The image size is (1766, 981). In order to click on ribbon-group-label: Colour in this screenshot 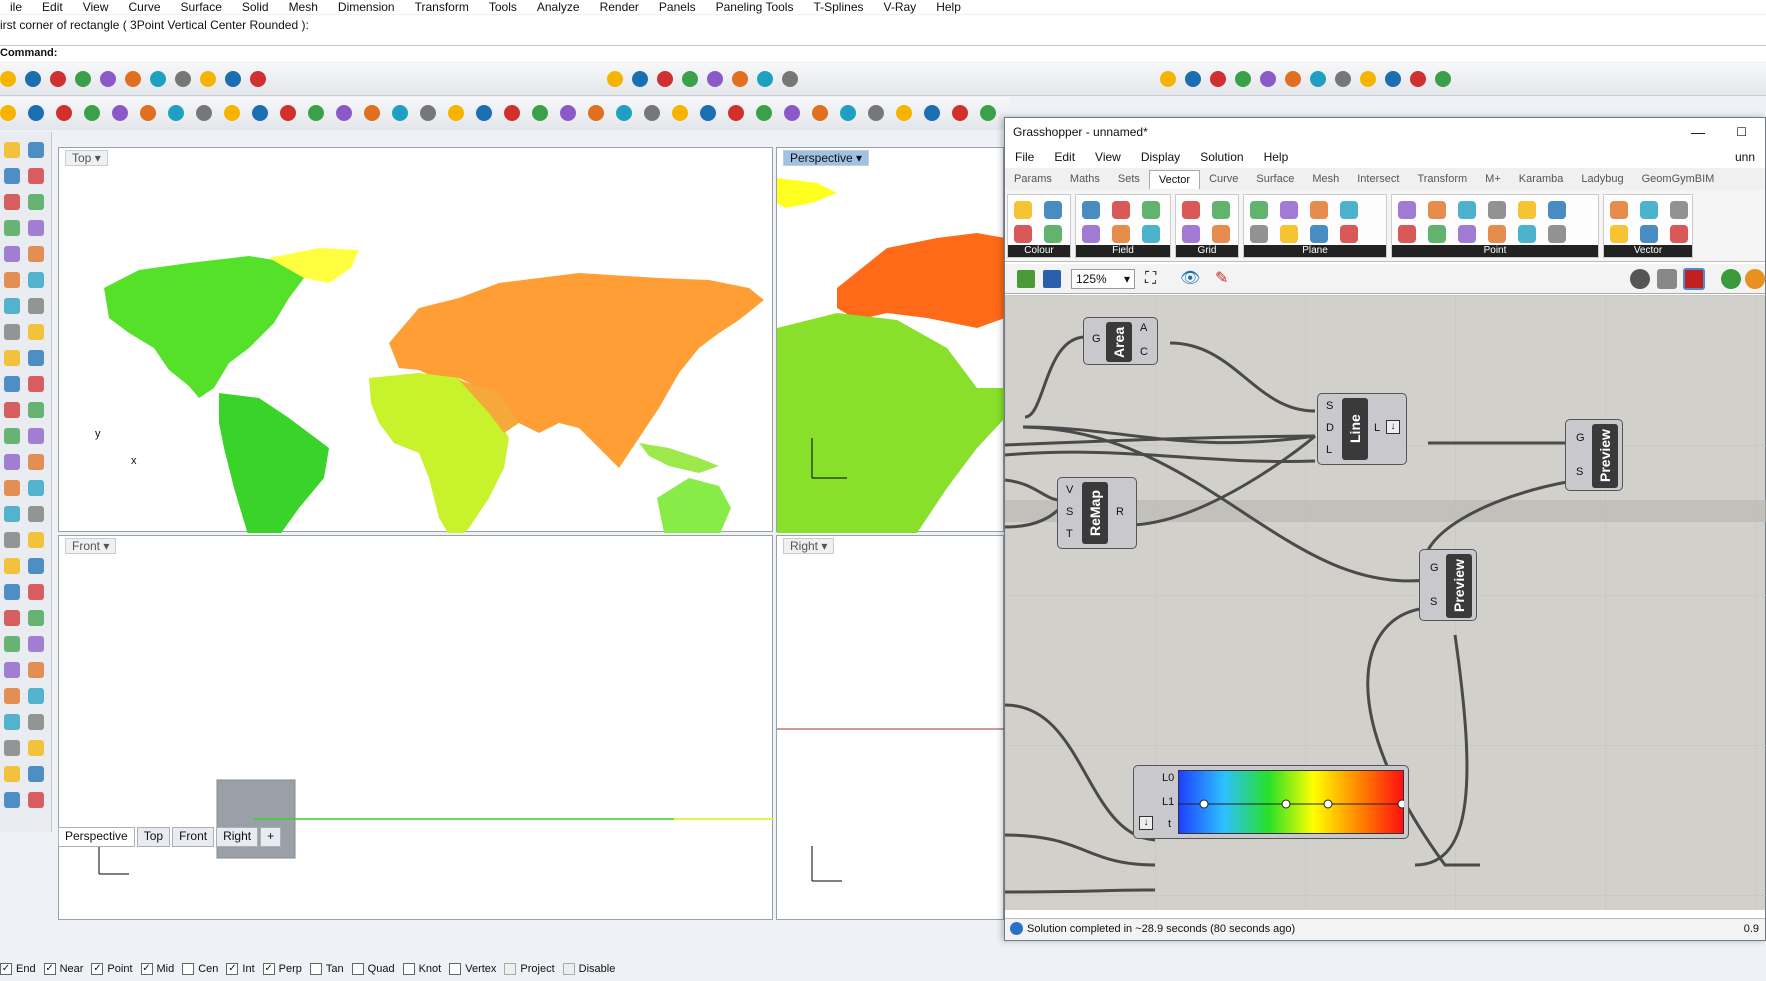, I will do `click(1039, 251)`.